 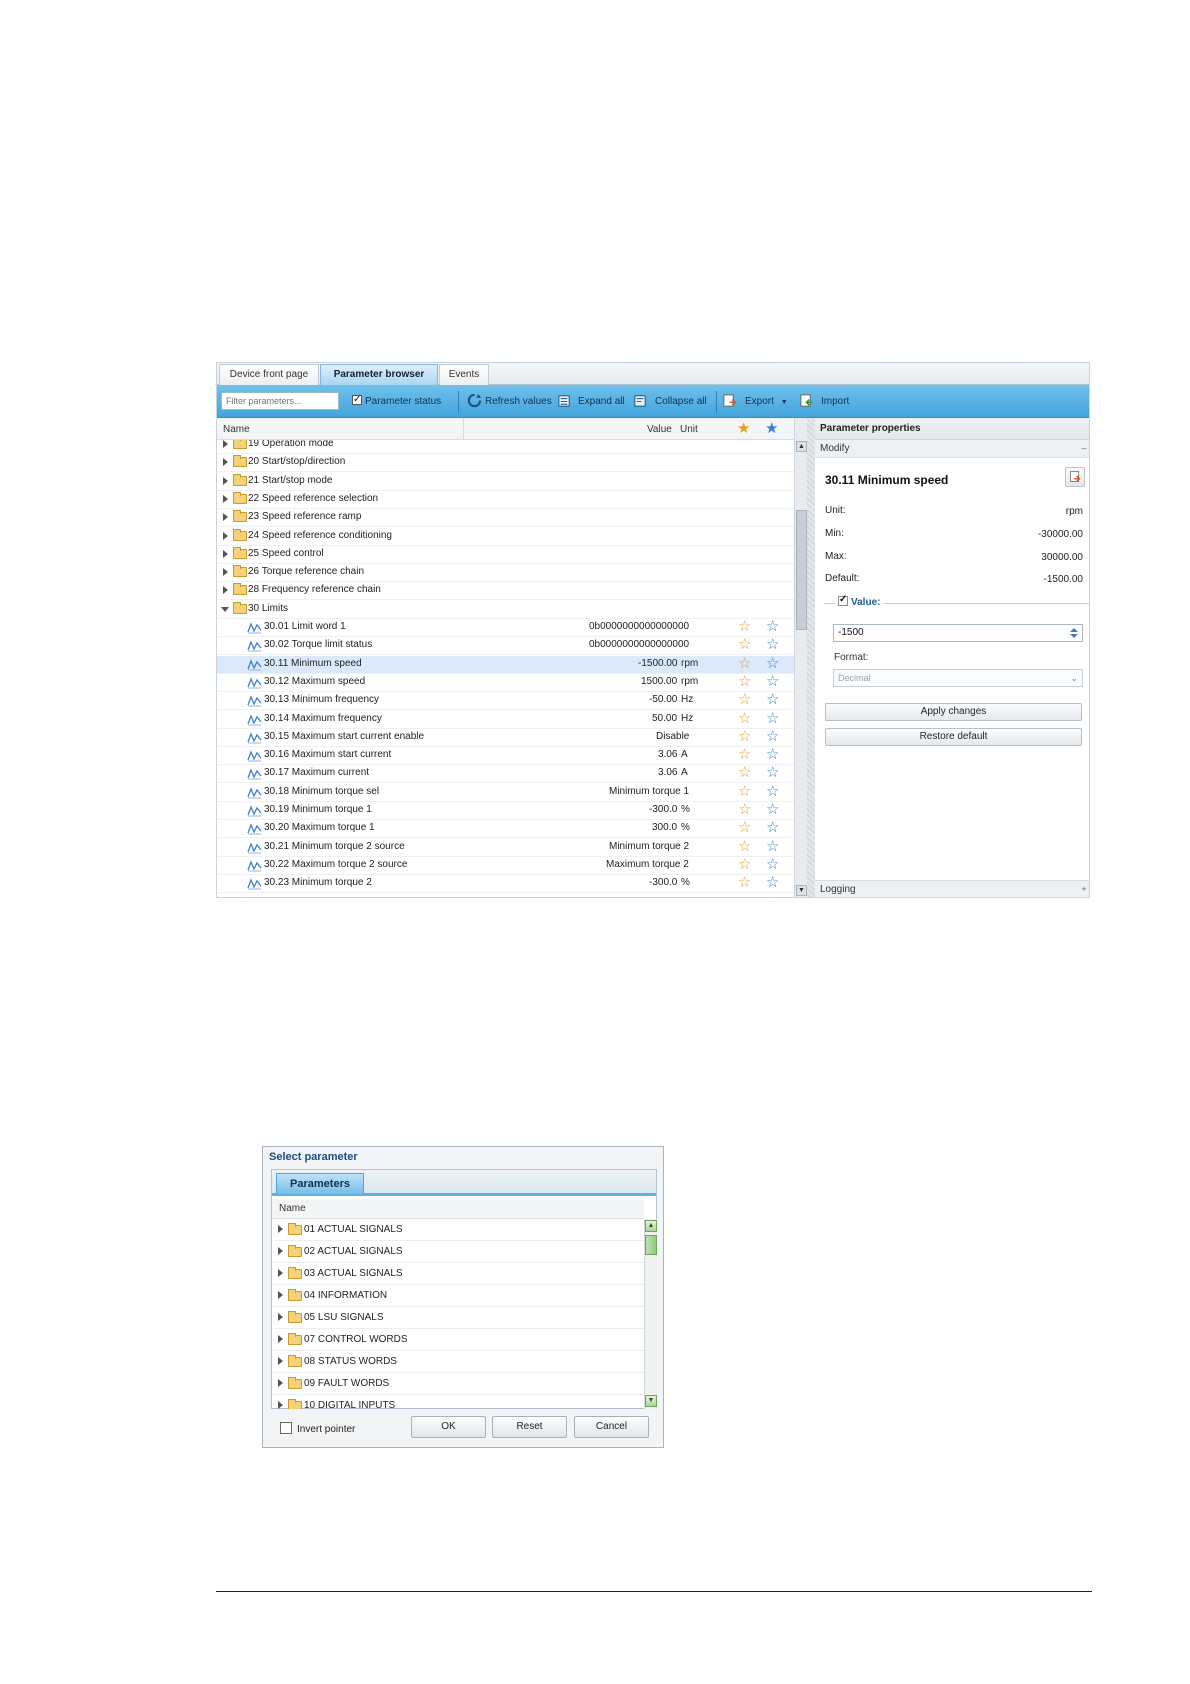 I want to click on dialog-list-item: 09 FAULT WORDS, so click(x=458, y=1384).